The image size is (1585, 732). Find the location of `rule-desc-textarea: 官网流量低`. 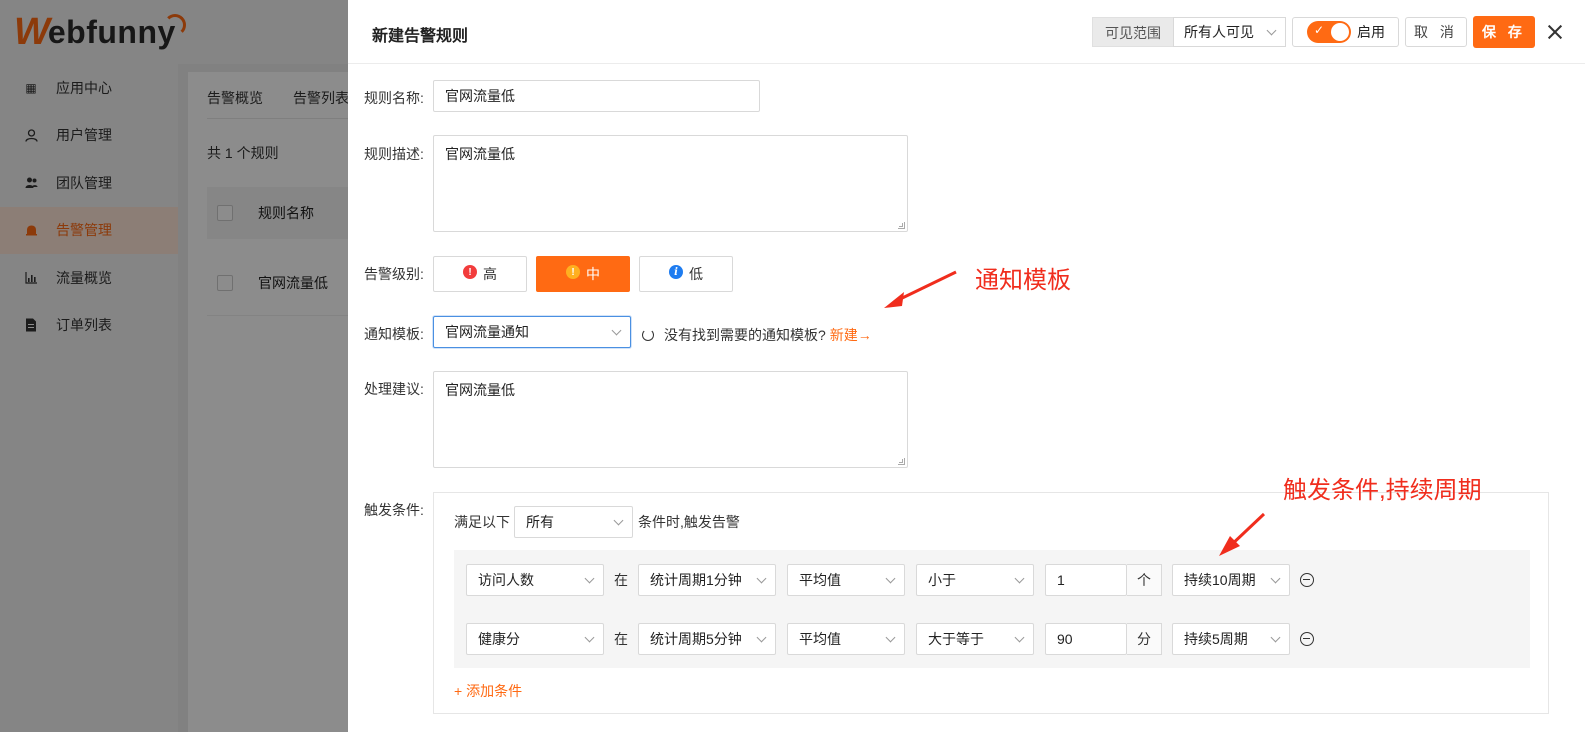

rule-desc-textarea: 官网流量低 is located at coordinates (670, 183).